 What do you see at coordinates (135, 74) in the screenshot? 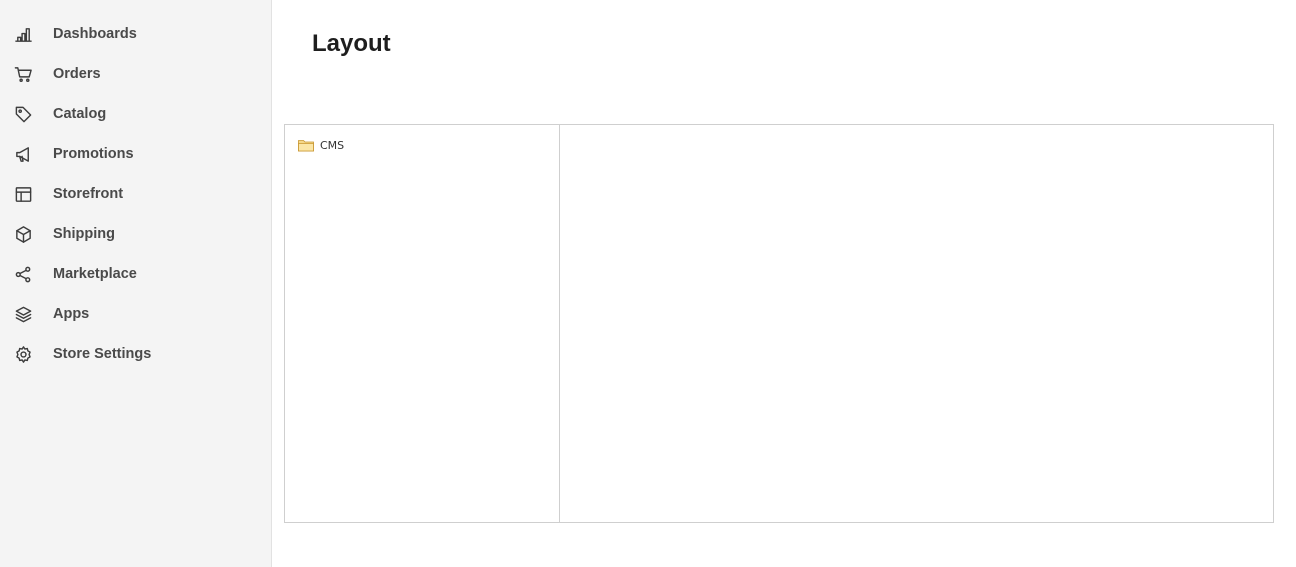
I see `sidebar-item-orders: Orders` at bounding box center [135, 74].